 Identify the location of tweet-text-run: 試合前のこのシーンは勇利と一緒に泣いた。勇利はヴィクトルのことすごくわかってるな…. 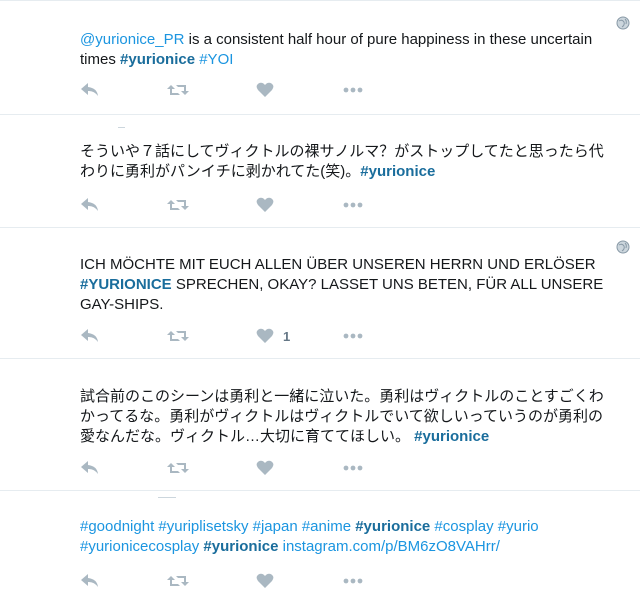
(342, 416).